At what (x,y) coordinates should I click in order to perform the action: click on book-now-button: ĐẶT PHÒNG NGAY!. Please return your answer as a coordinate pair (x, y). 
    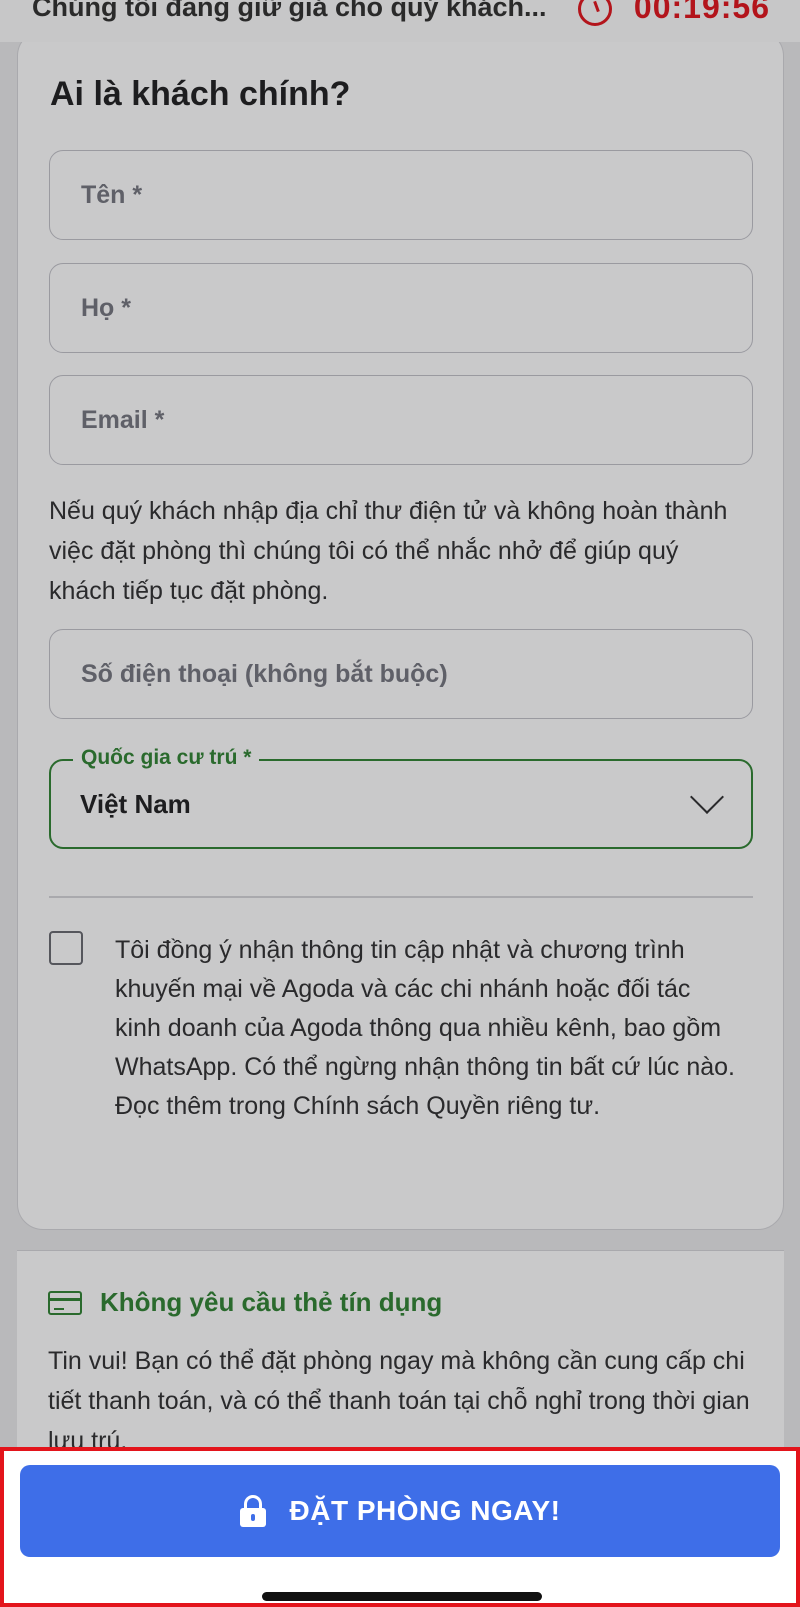
    Looking at the image, I should click on (400, 1511).